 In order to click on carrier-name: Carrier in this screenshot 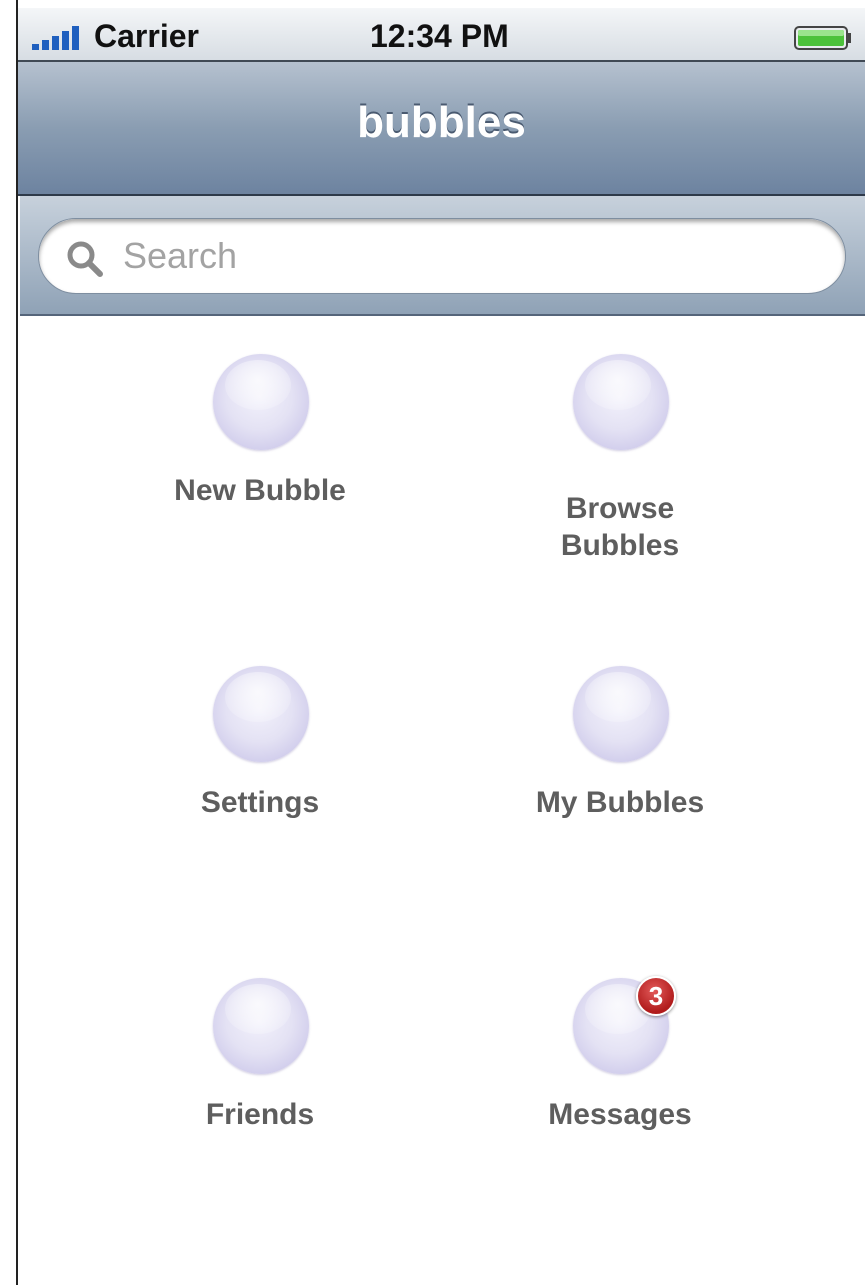, I will do `click(146, 36)`.